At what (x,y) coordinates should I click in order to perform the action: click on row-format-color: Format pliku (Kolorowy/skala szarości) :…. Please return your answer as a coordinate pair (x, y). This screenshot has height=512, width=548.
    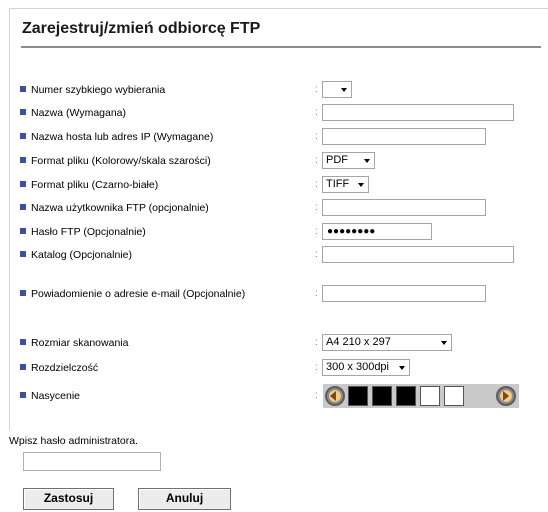
    Looking at the image, I should click on (279, 162).